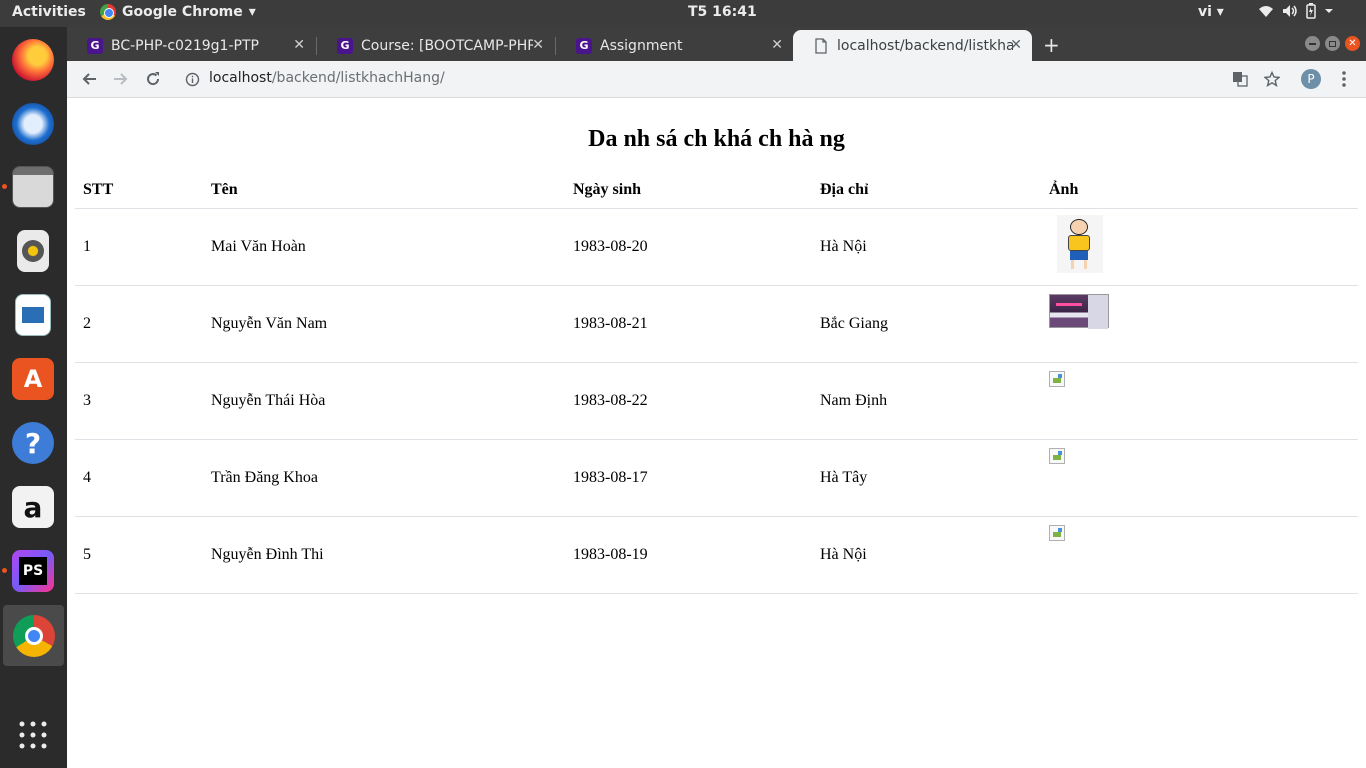  I want to click on volume-icon, so click(1290, 11).